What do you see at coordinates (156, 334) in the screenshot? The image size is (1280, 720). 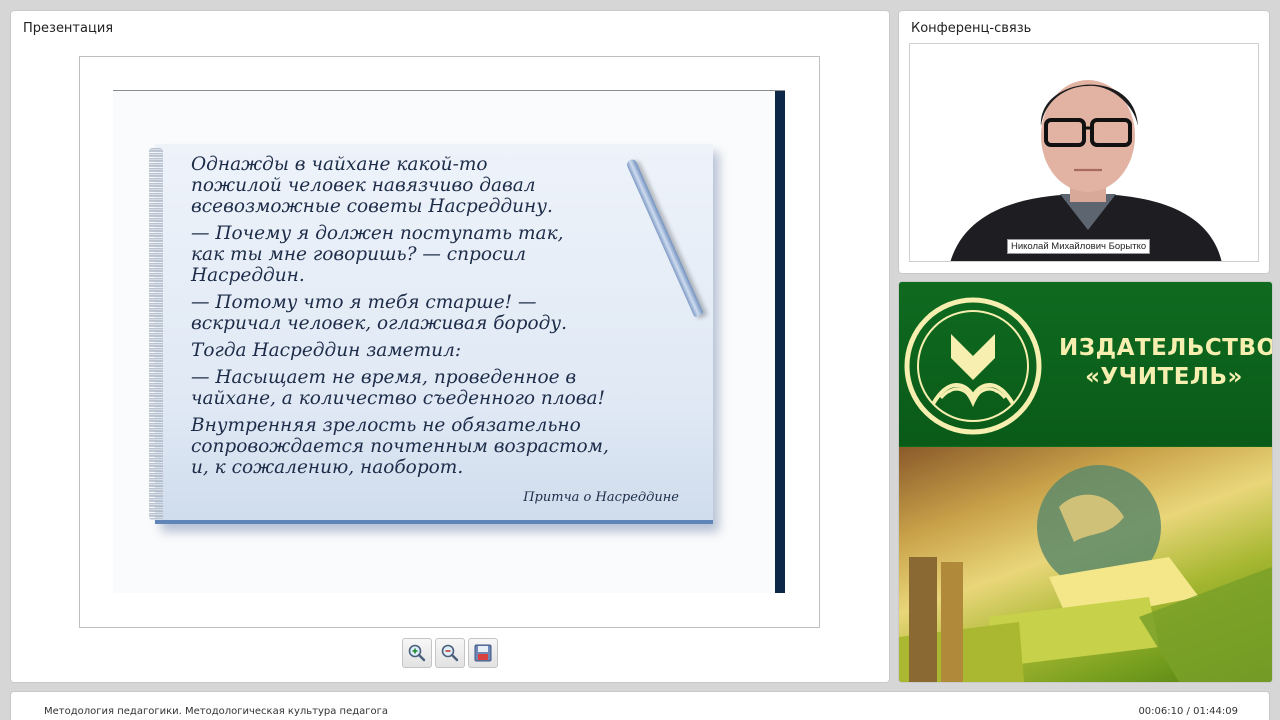 I see `notebook-spiral` at bounding box center [156, 334].